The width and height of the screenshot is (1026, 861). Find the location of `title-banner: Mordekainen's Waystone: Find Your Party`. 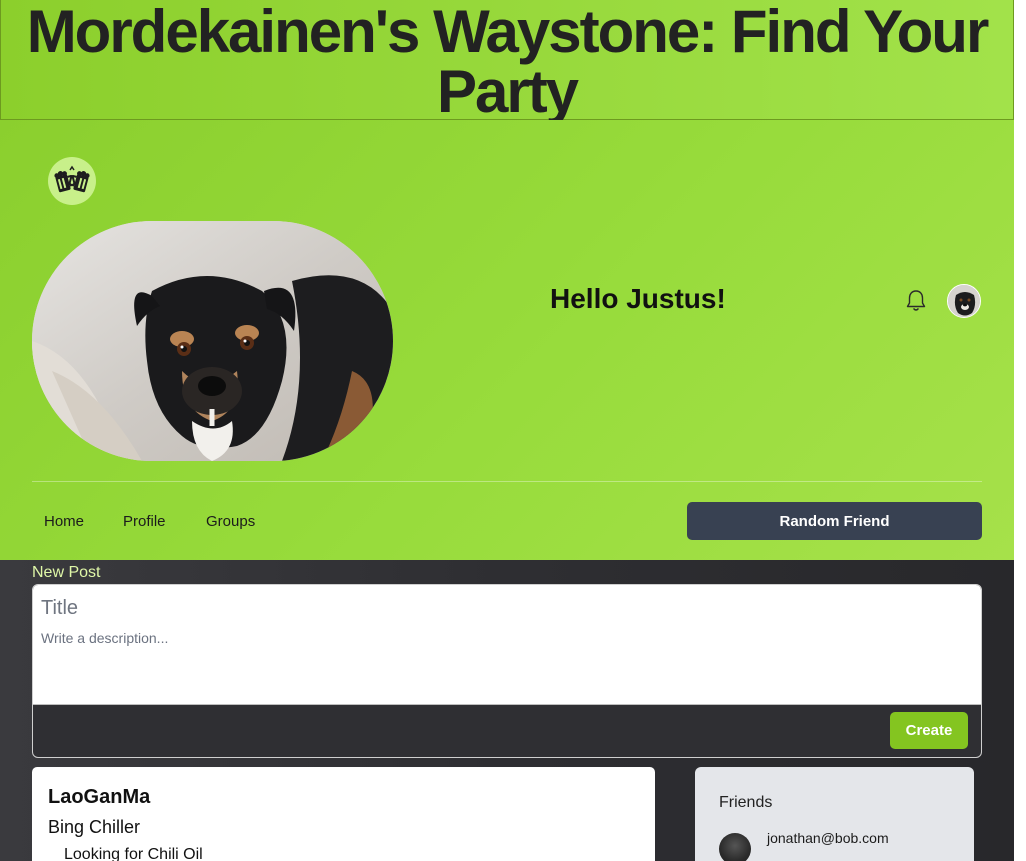

title-banner: Mordekainen's Waystone: Find Your Party is located at coordinates (507, 62).